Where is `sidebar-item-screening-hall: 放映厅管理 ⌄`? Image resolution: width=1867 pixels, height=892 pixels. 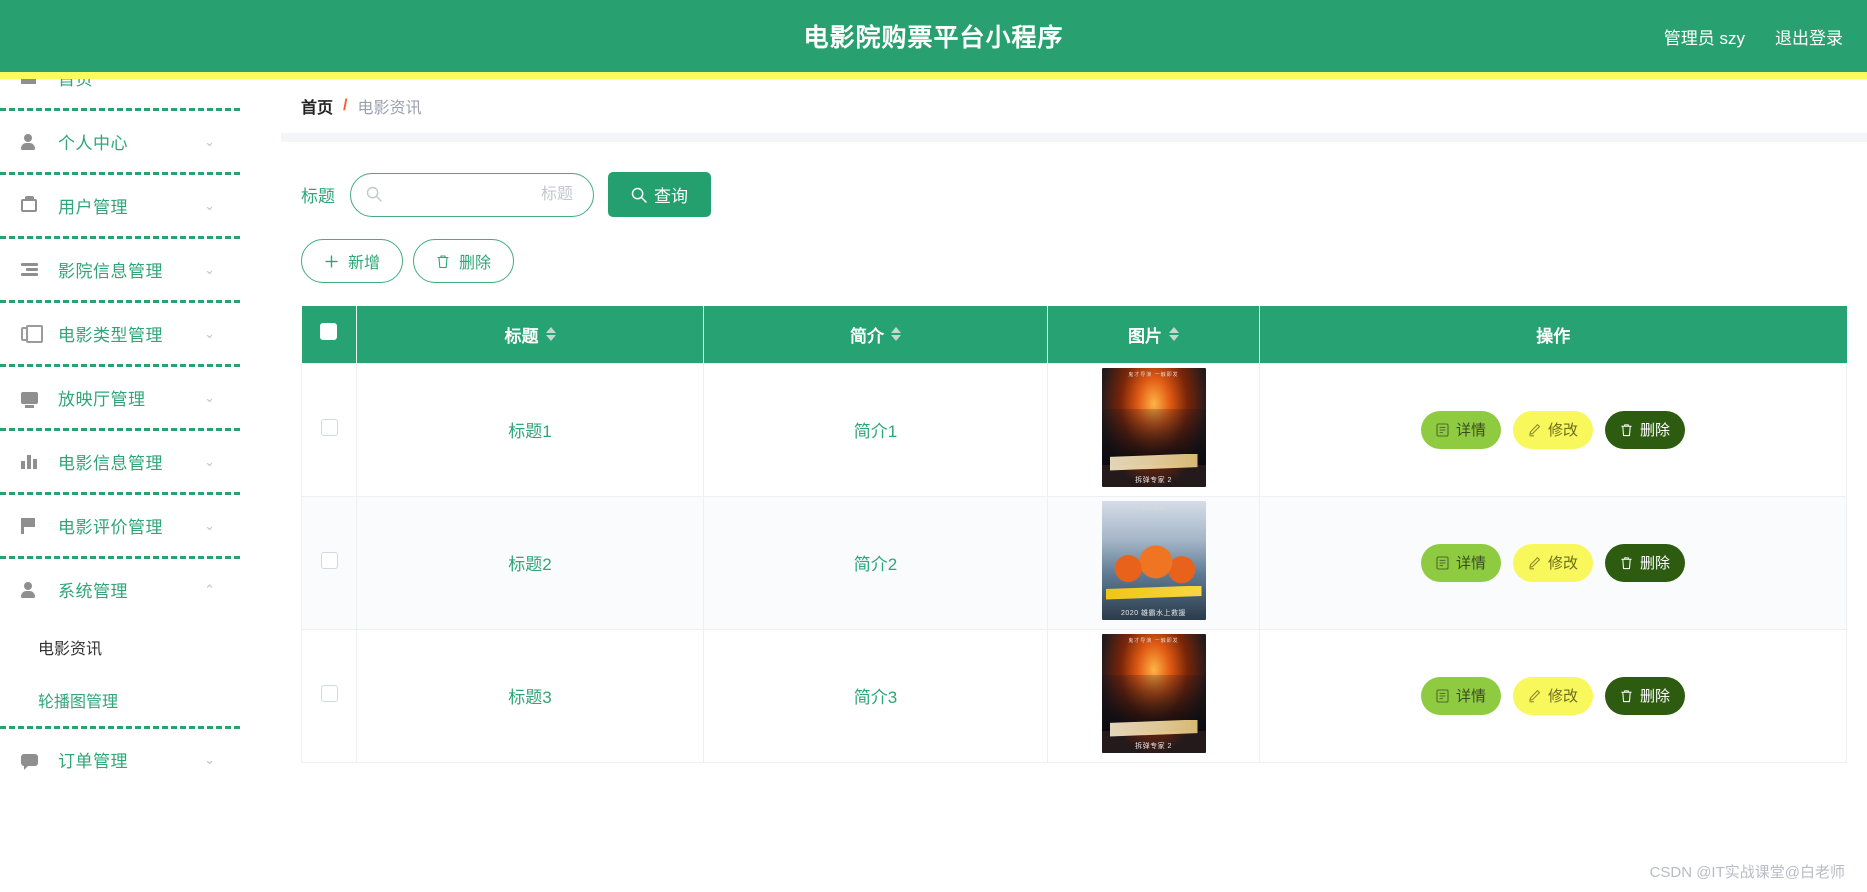
sidebar-item-screening-hall: 放映厅管理 ⌄ is located at coordinates (140, 397).